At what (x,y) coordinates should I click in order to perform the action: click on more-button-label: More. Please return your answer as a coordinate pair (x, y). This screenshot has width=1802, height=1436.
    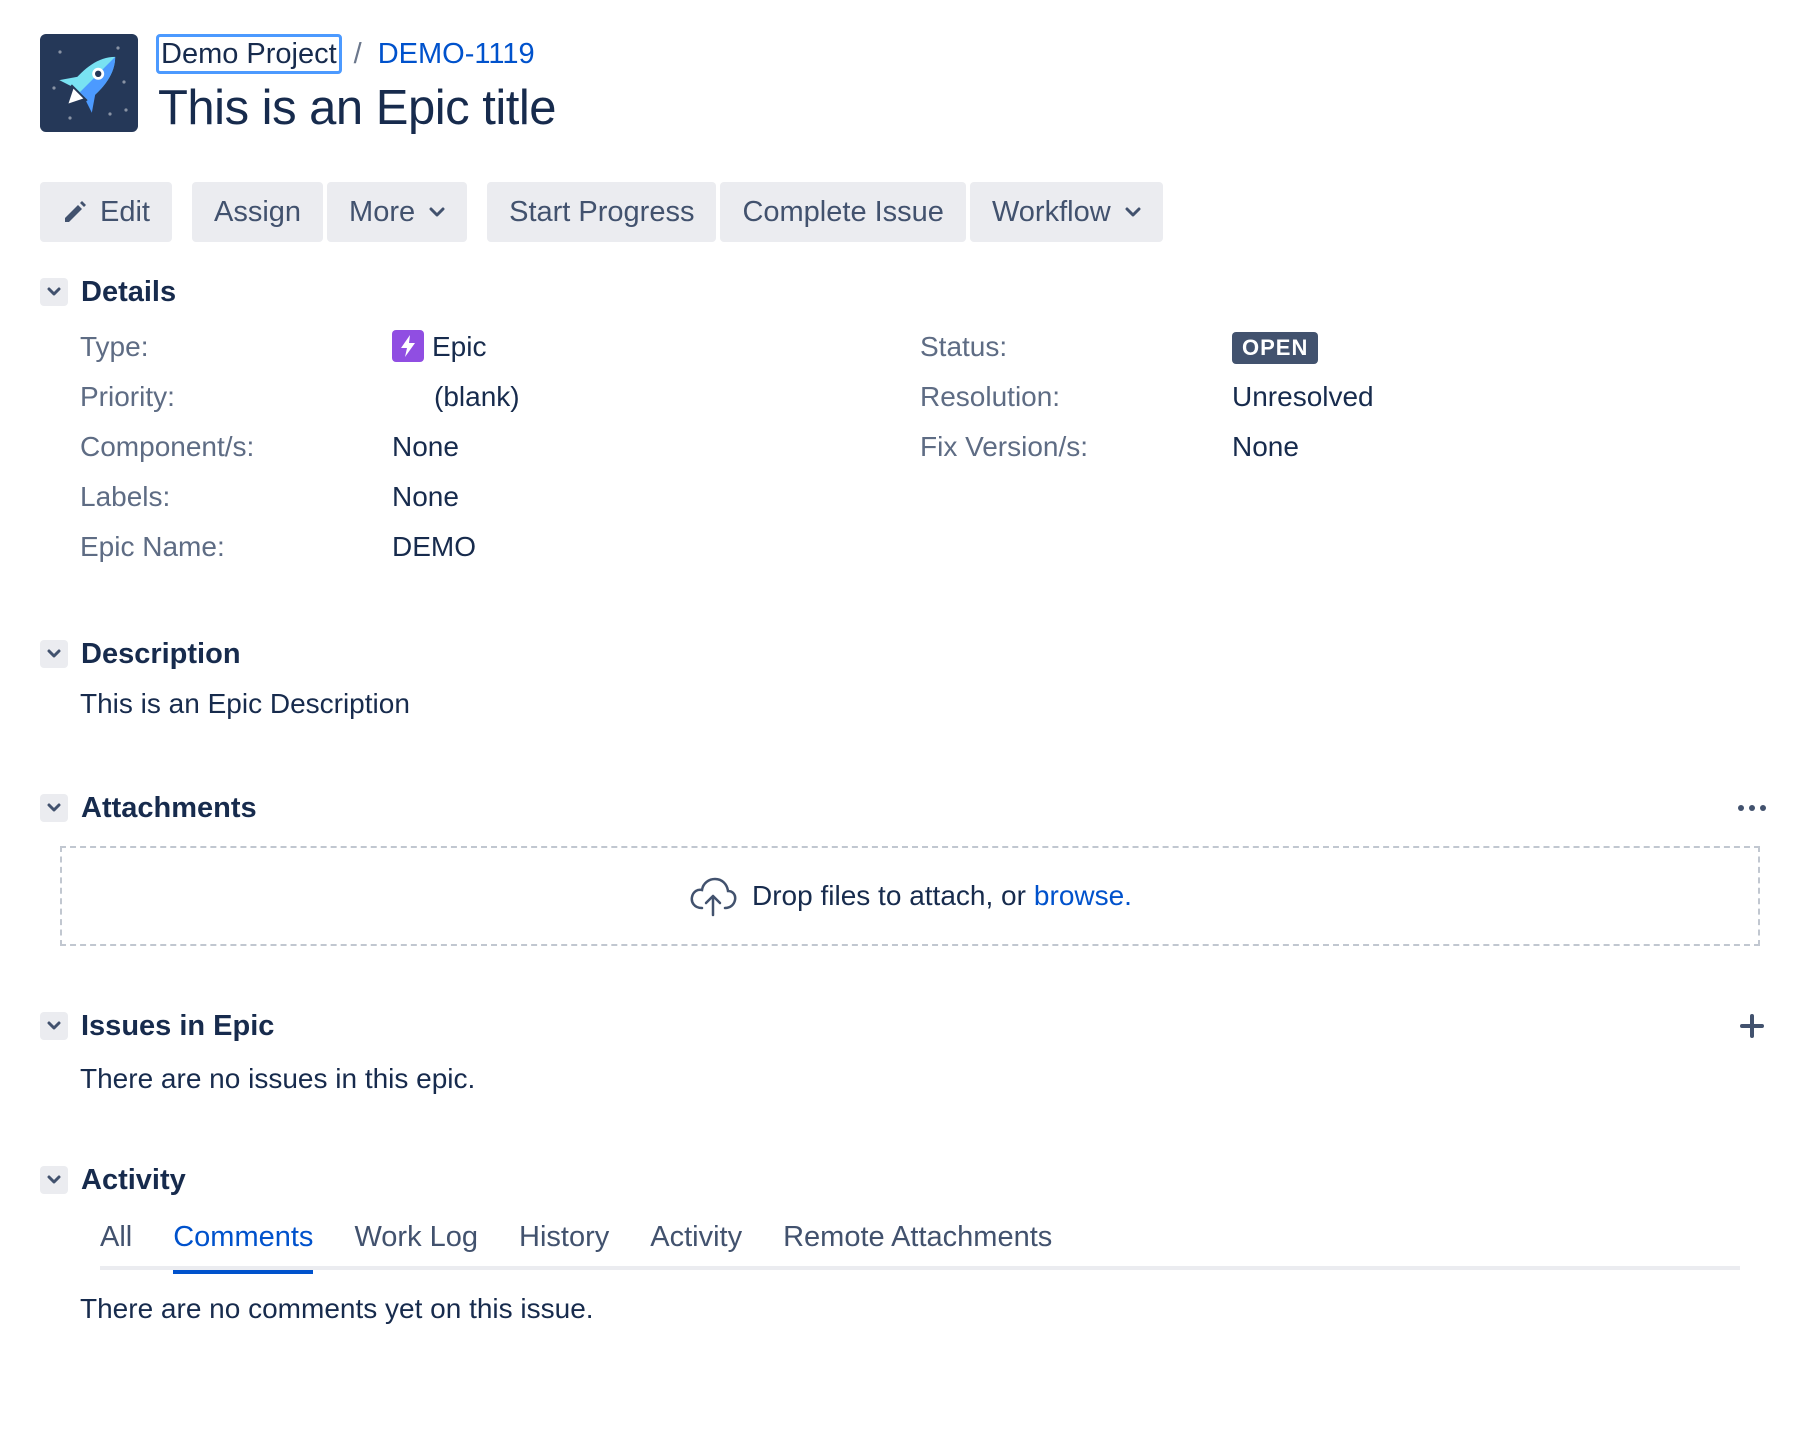
    Looking at the image, I should click on (382, 211).